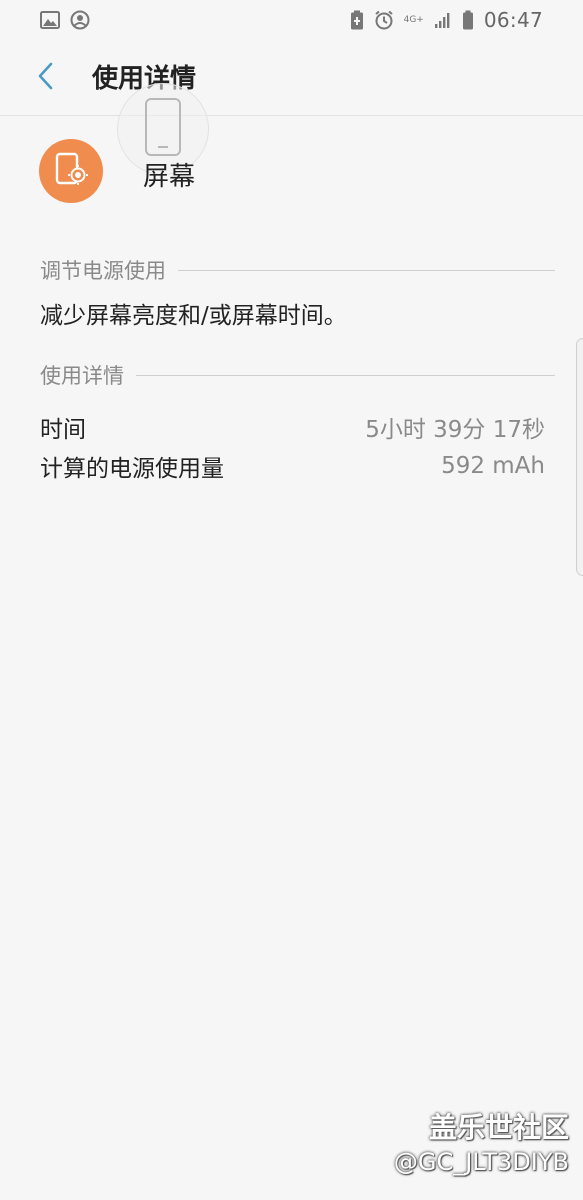 The width and height of the screenshot is (583, 1200). Describe the element at coordinates (291, 20) in the screenshot. I see `status-bar: 4G+ 06:47` at that location.